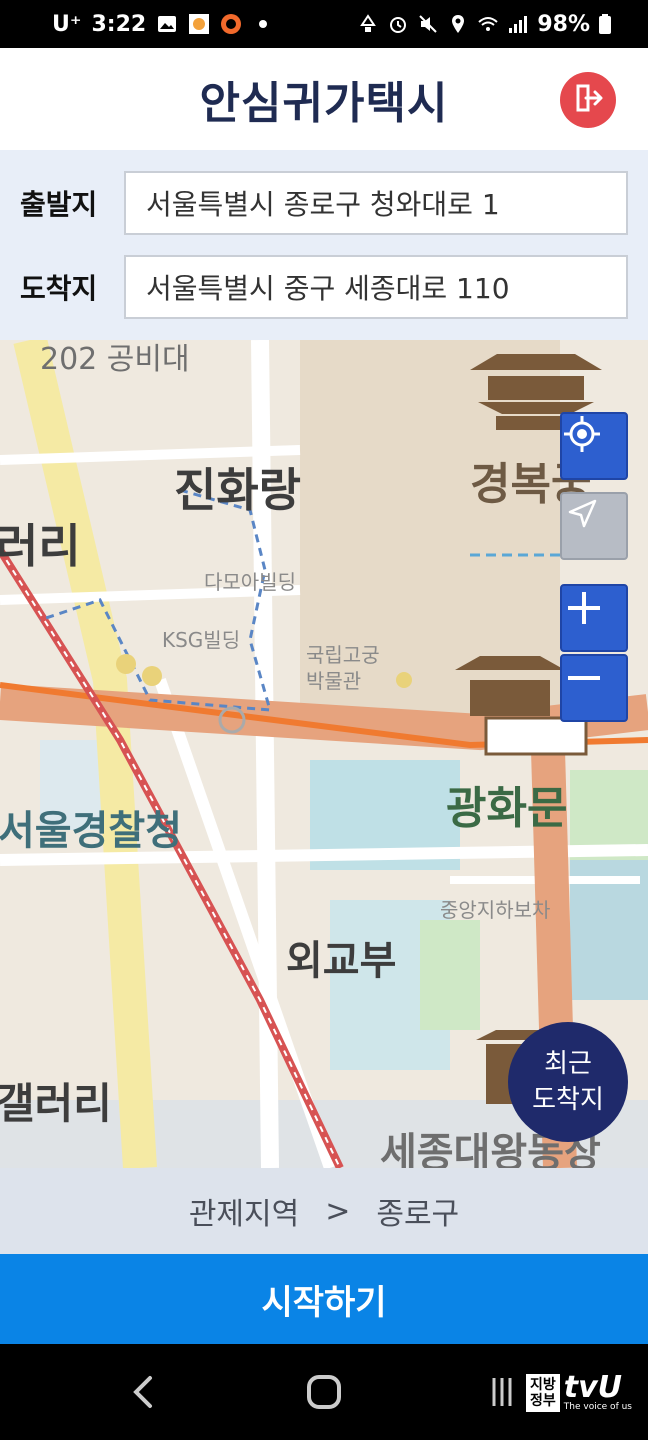 This screenshot has width=648, height=1440. I want to click on alarm-icon, so click(398, 24).